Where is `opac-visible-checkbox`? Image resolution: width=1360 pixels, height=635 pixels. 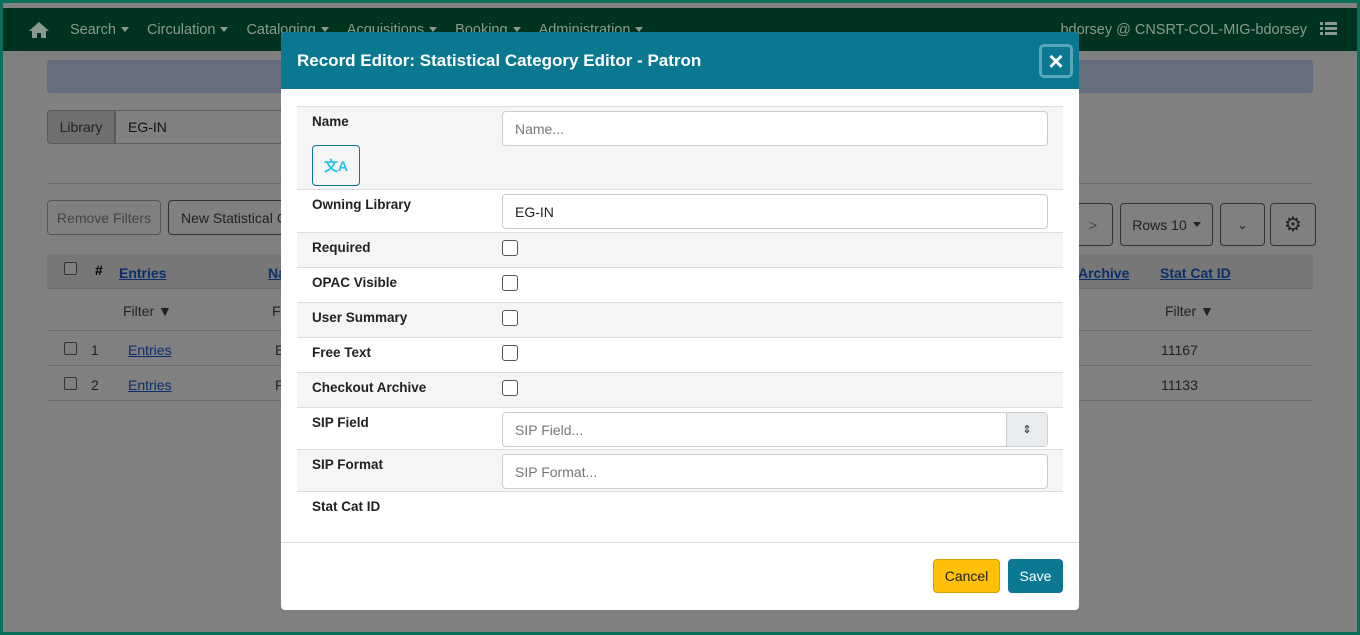 opac-visible-checkbox is located at coordinates (510, 283).